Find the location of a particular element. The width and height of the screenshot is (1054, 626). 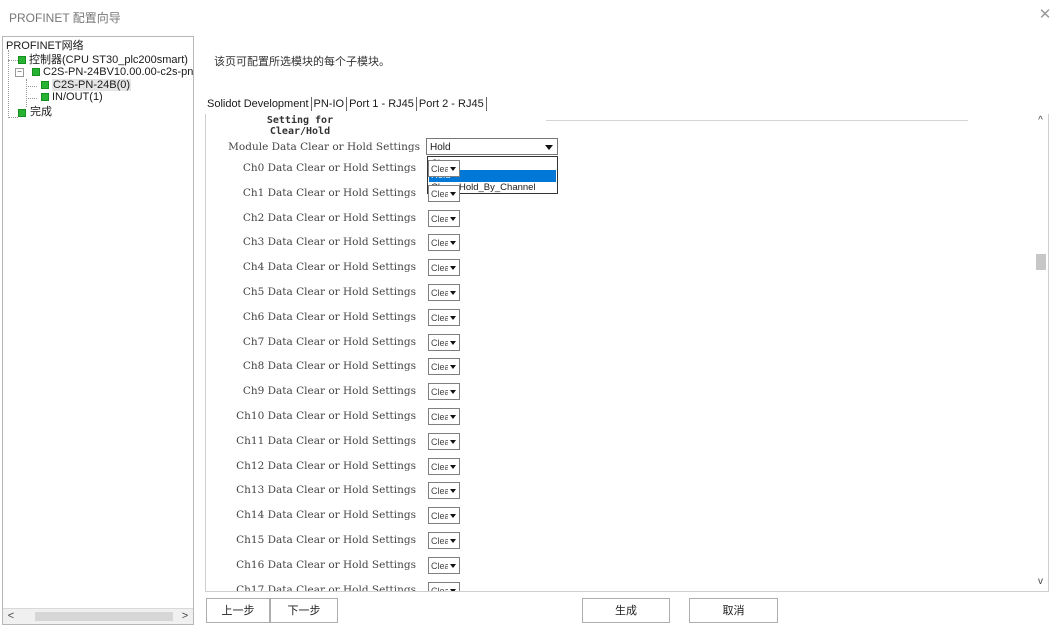

settings-vertical-scrollbar: ^ v is located at coordinates (1040, 352).